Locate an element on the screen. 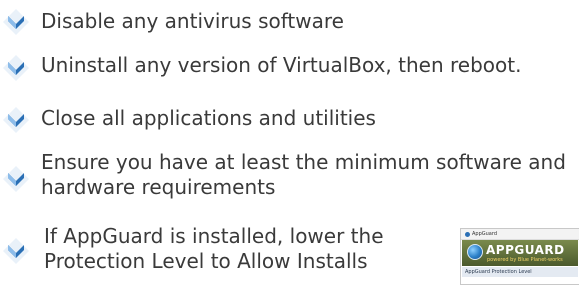  appguard-banner: APPGUARD powered by Blue Planet-works is located at coordinates (520, 253).